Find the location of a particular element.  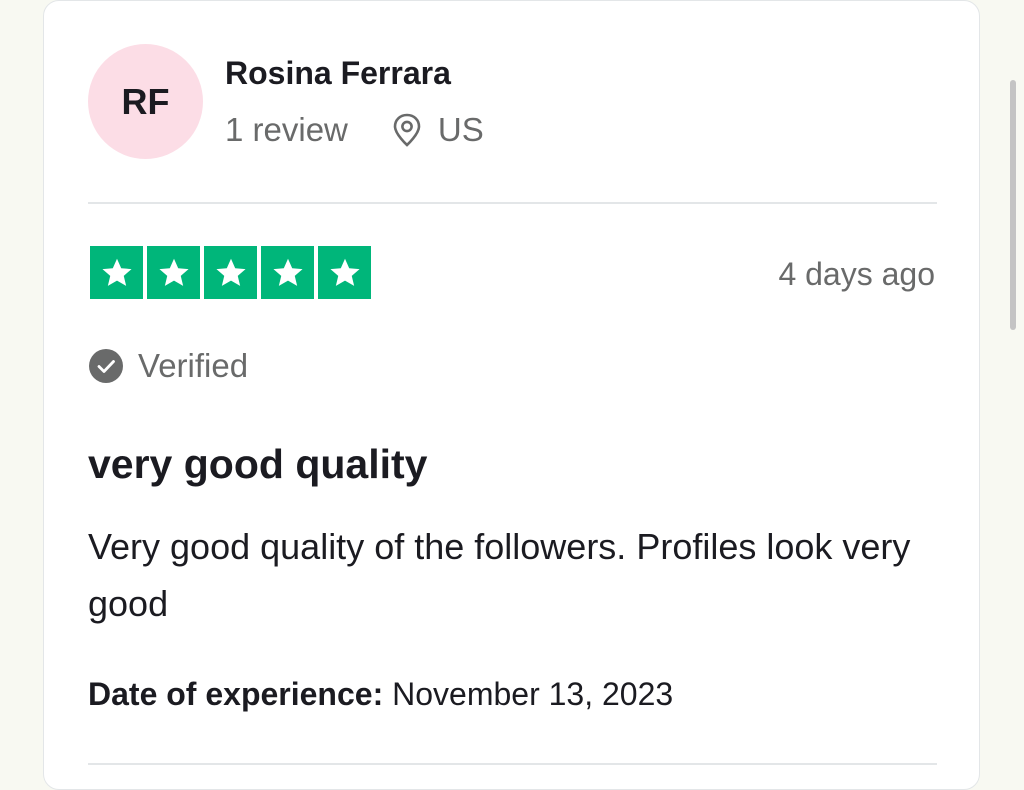

reviewer-country: US is located at coordinates (460, 129).